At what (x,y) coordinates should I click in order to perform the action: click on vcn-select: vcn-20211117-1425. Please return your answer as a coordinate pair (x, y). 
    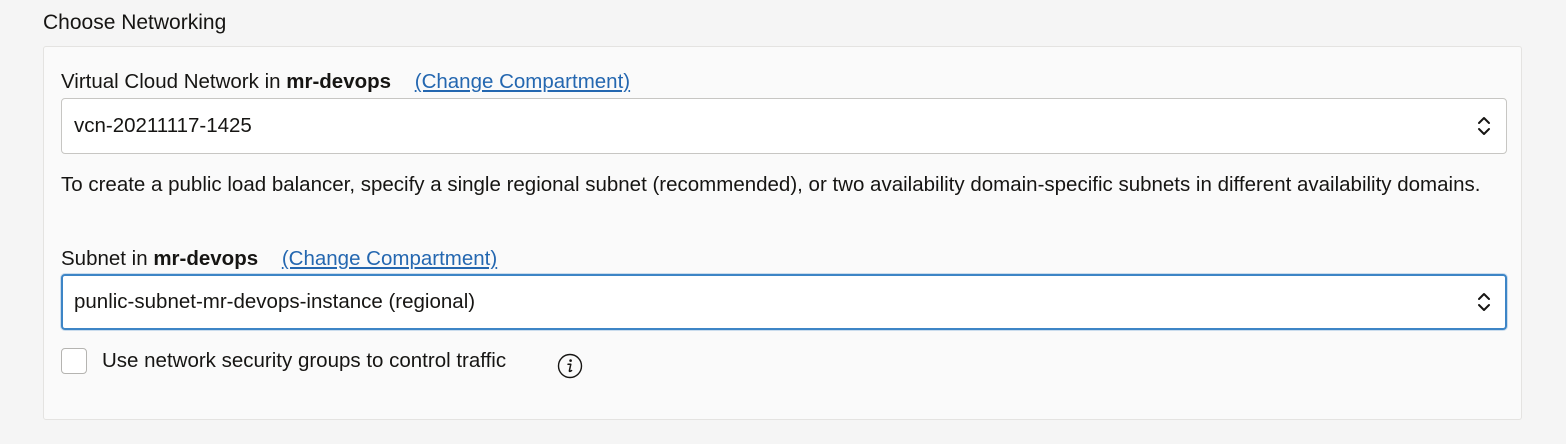
    Looking at the image, I should click on (784, 126).